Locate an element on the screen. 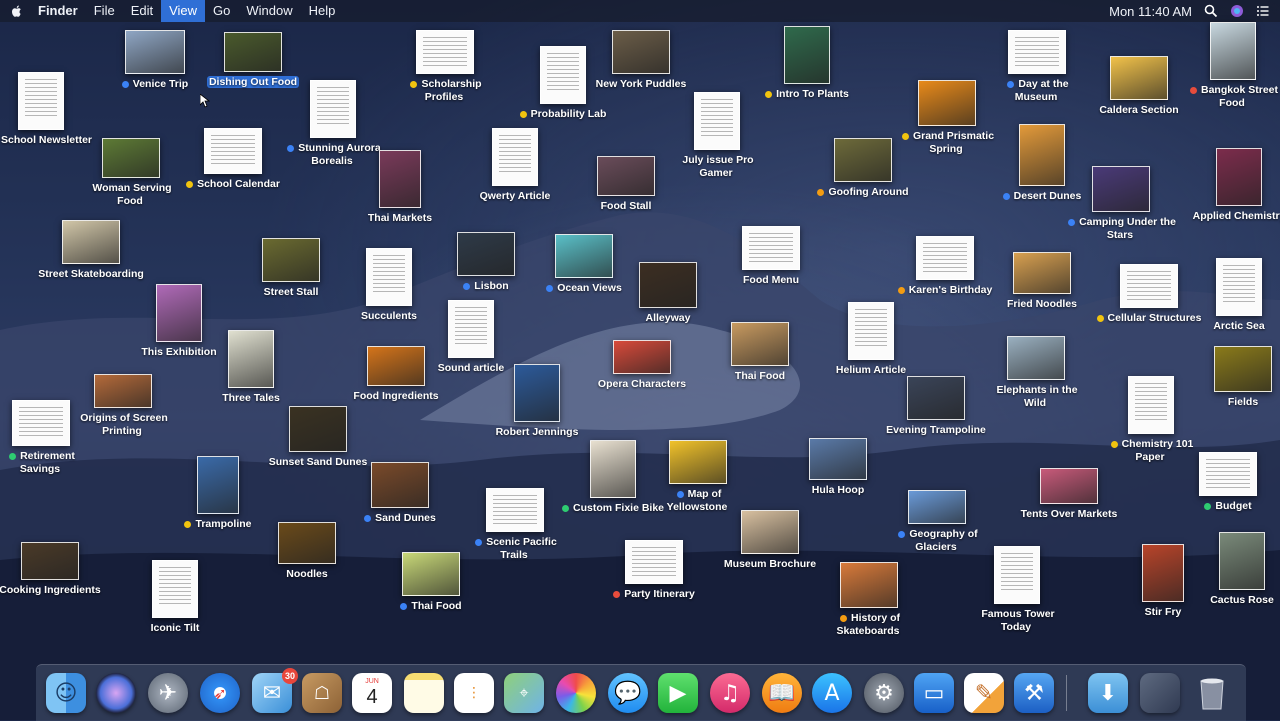 The height and width of the screenshot is (721, 1280). recent-stack-icon is located at coordinates (1160, 693).